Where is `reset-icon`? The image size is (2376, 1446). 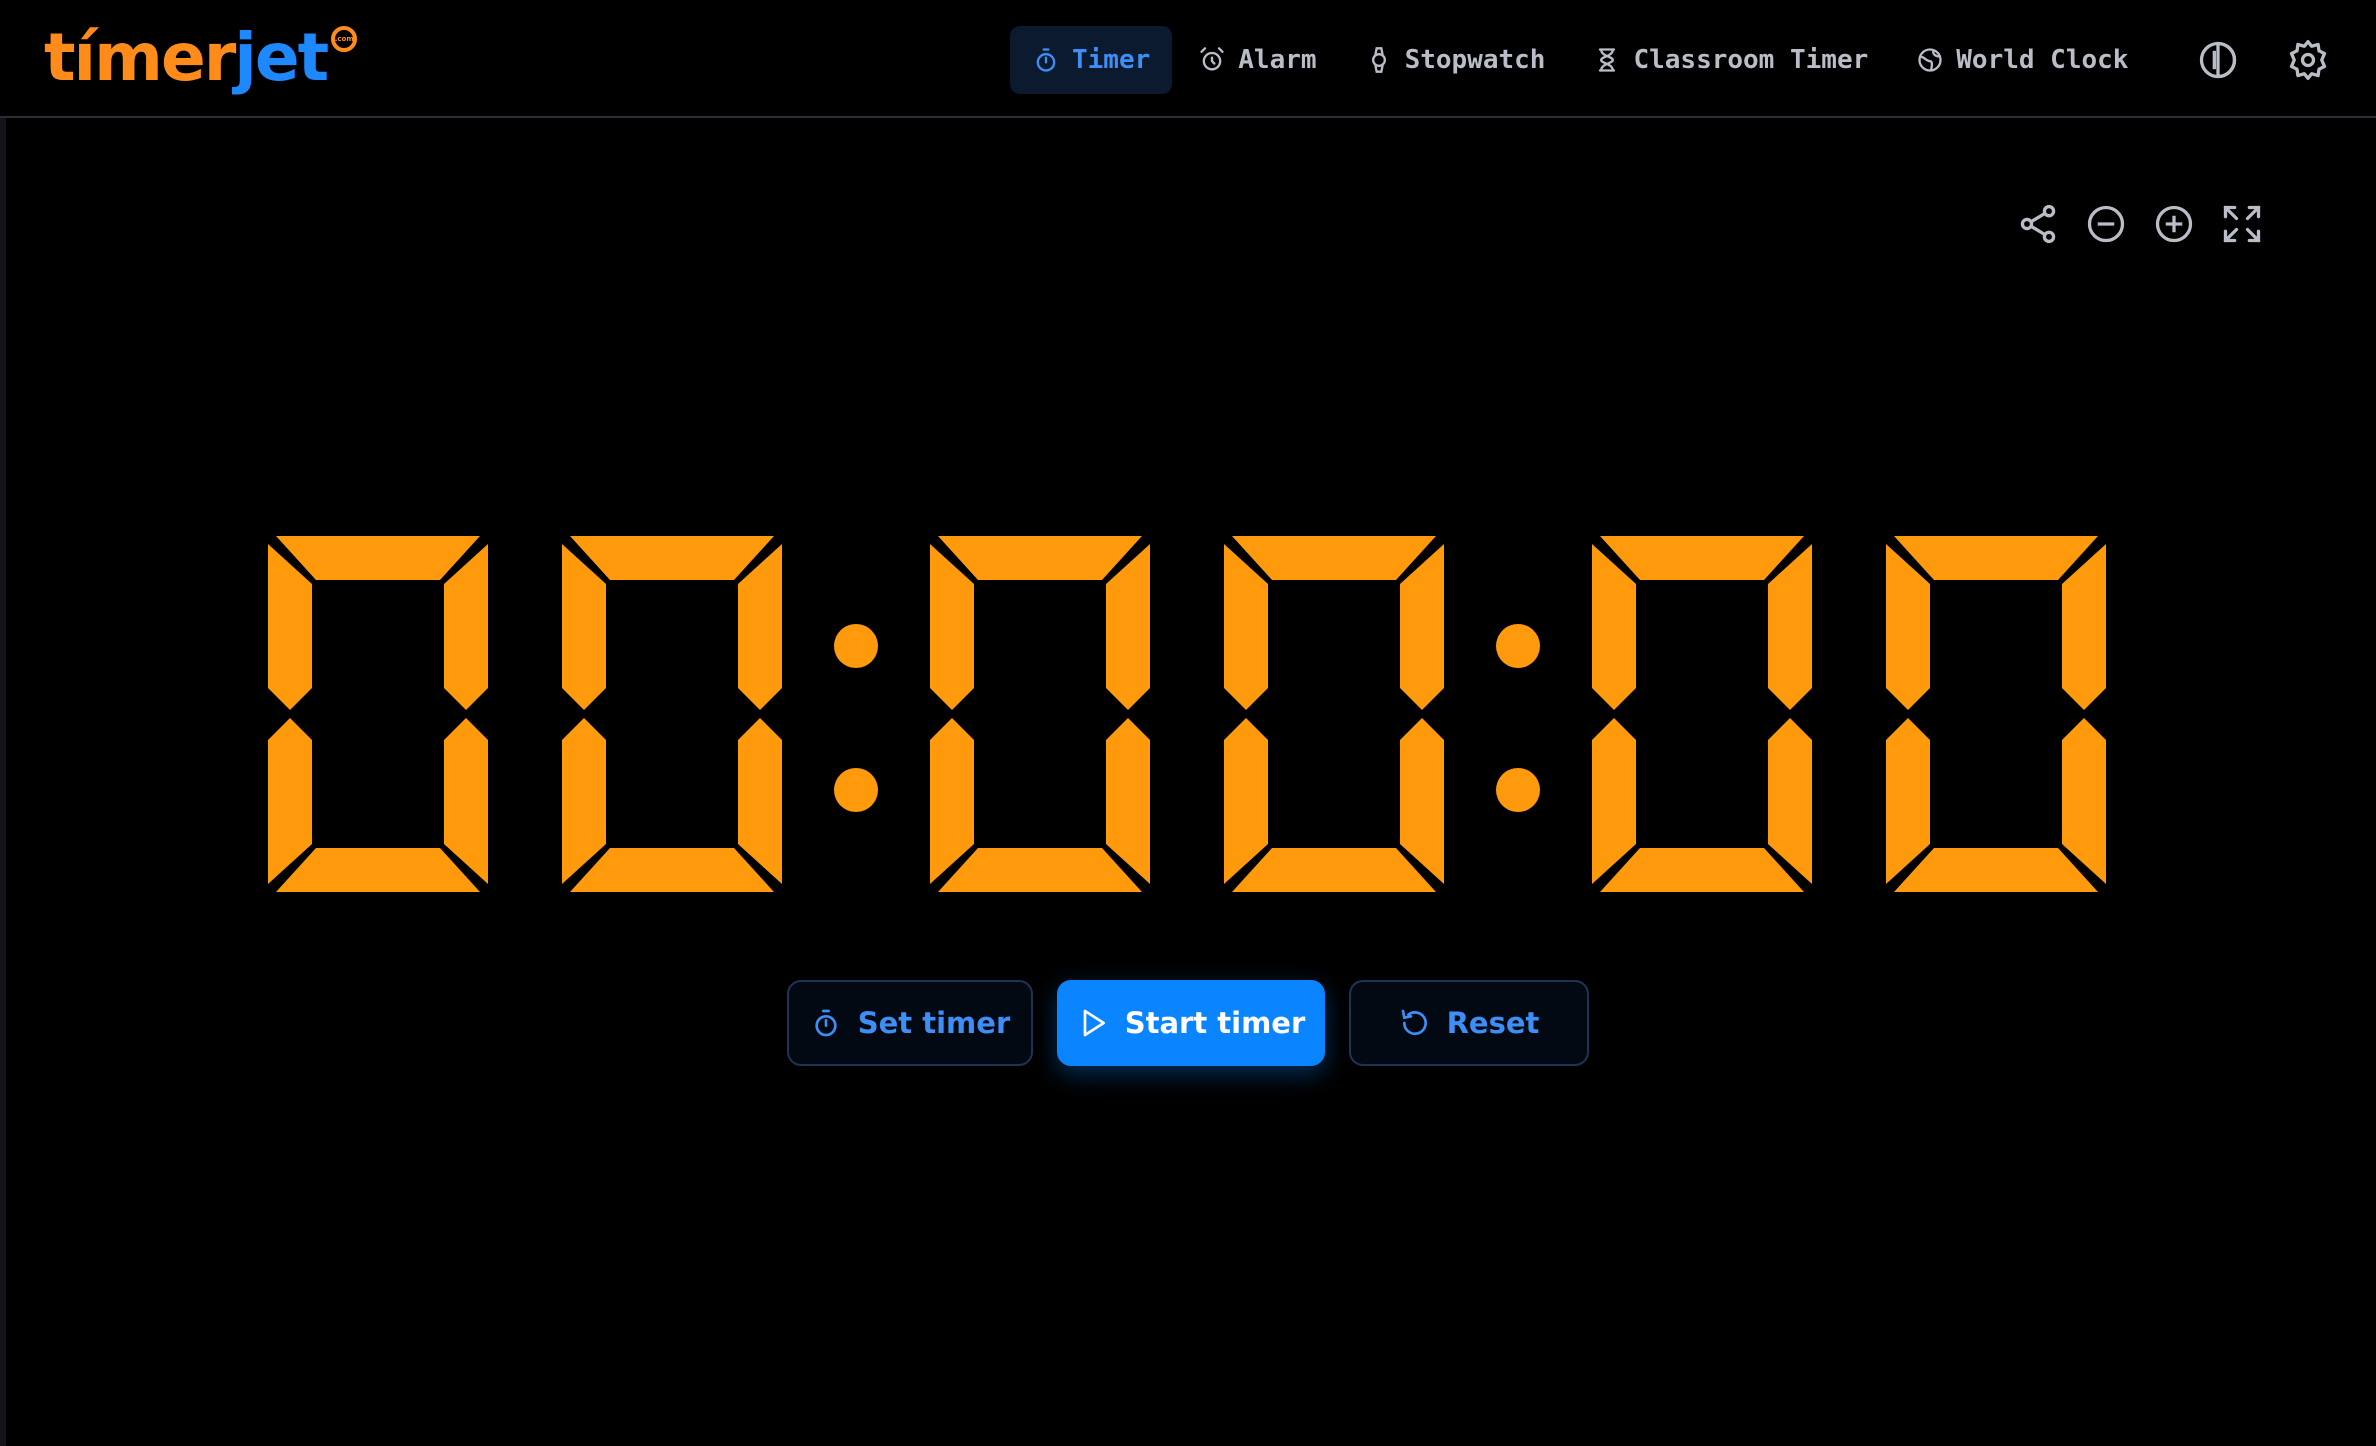 reset-icon is located at coordinates (1414, 1022).